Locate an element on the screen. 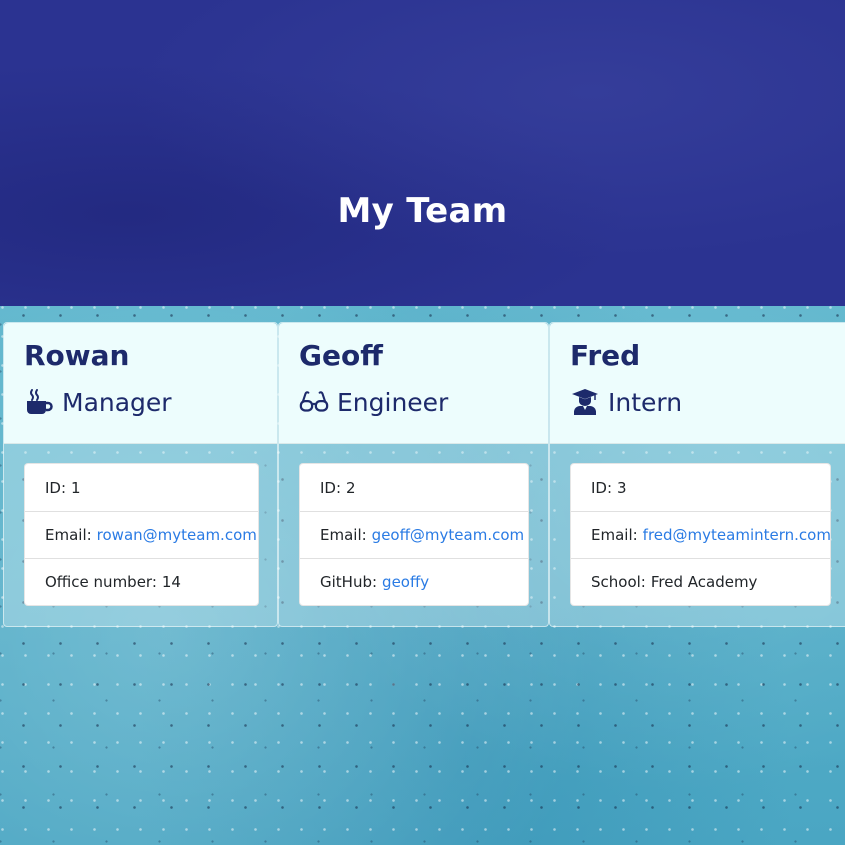 The width and height of the screenshot is (845, 845). card-header: Rowan Manager is located at coordinates (140, 383).